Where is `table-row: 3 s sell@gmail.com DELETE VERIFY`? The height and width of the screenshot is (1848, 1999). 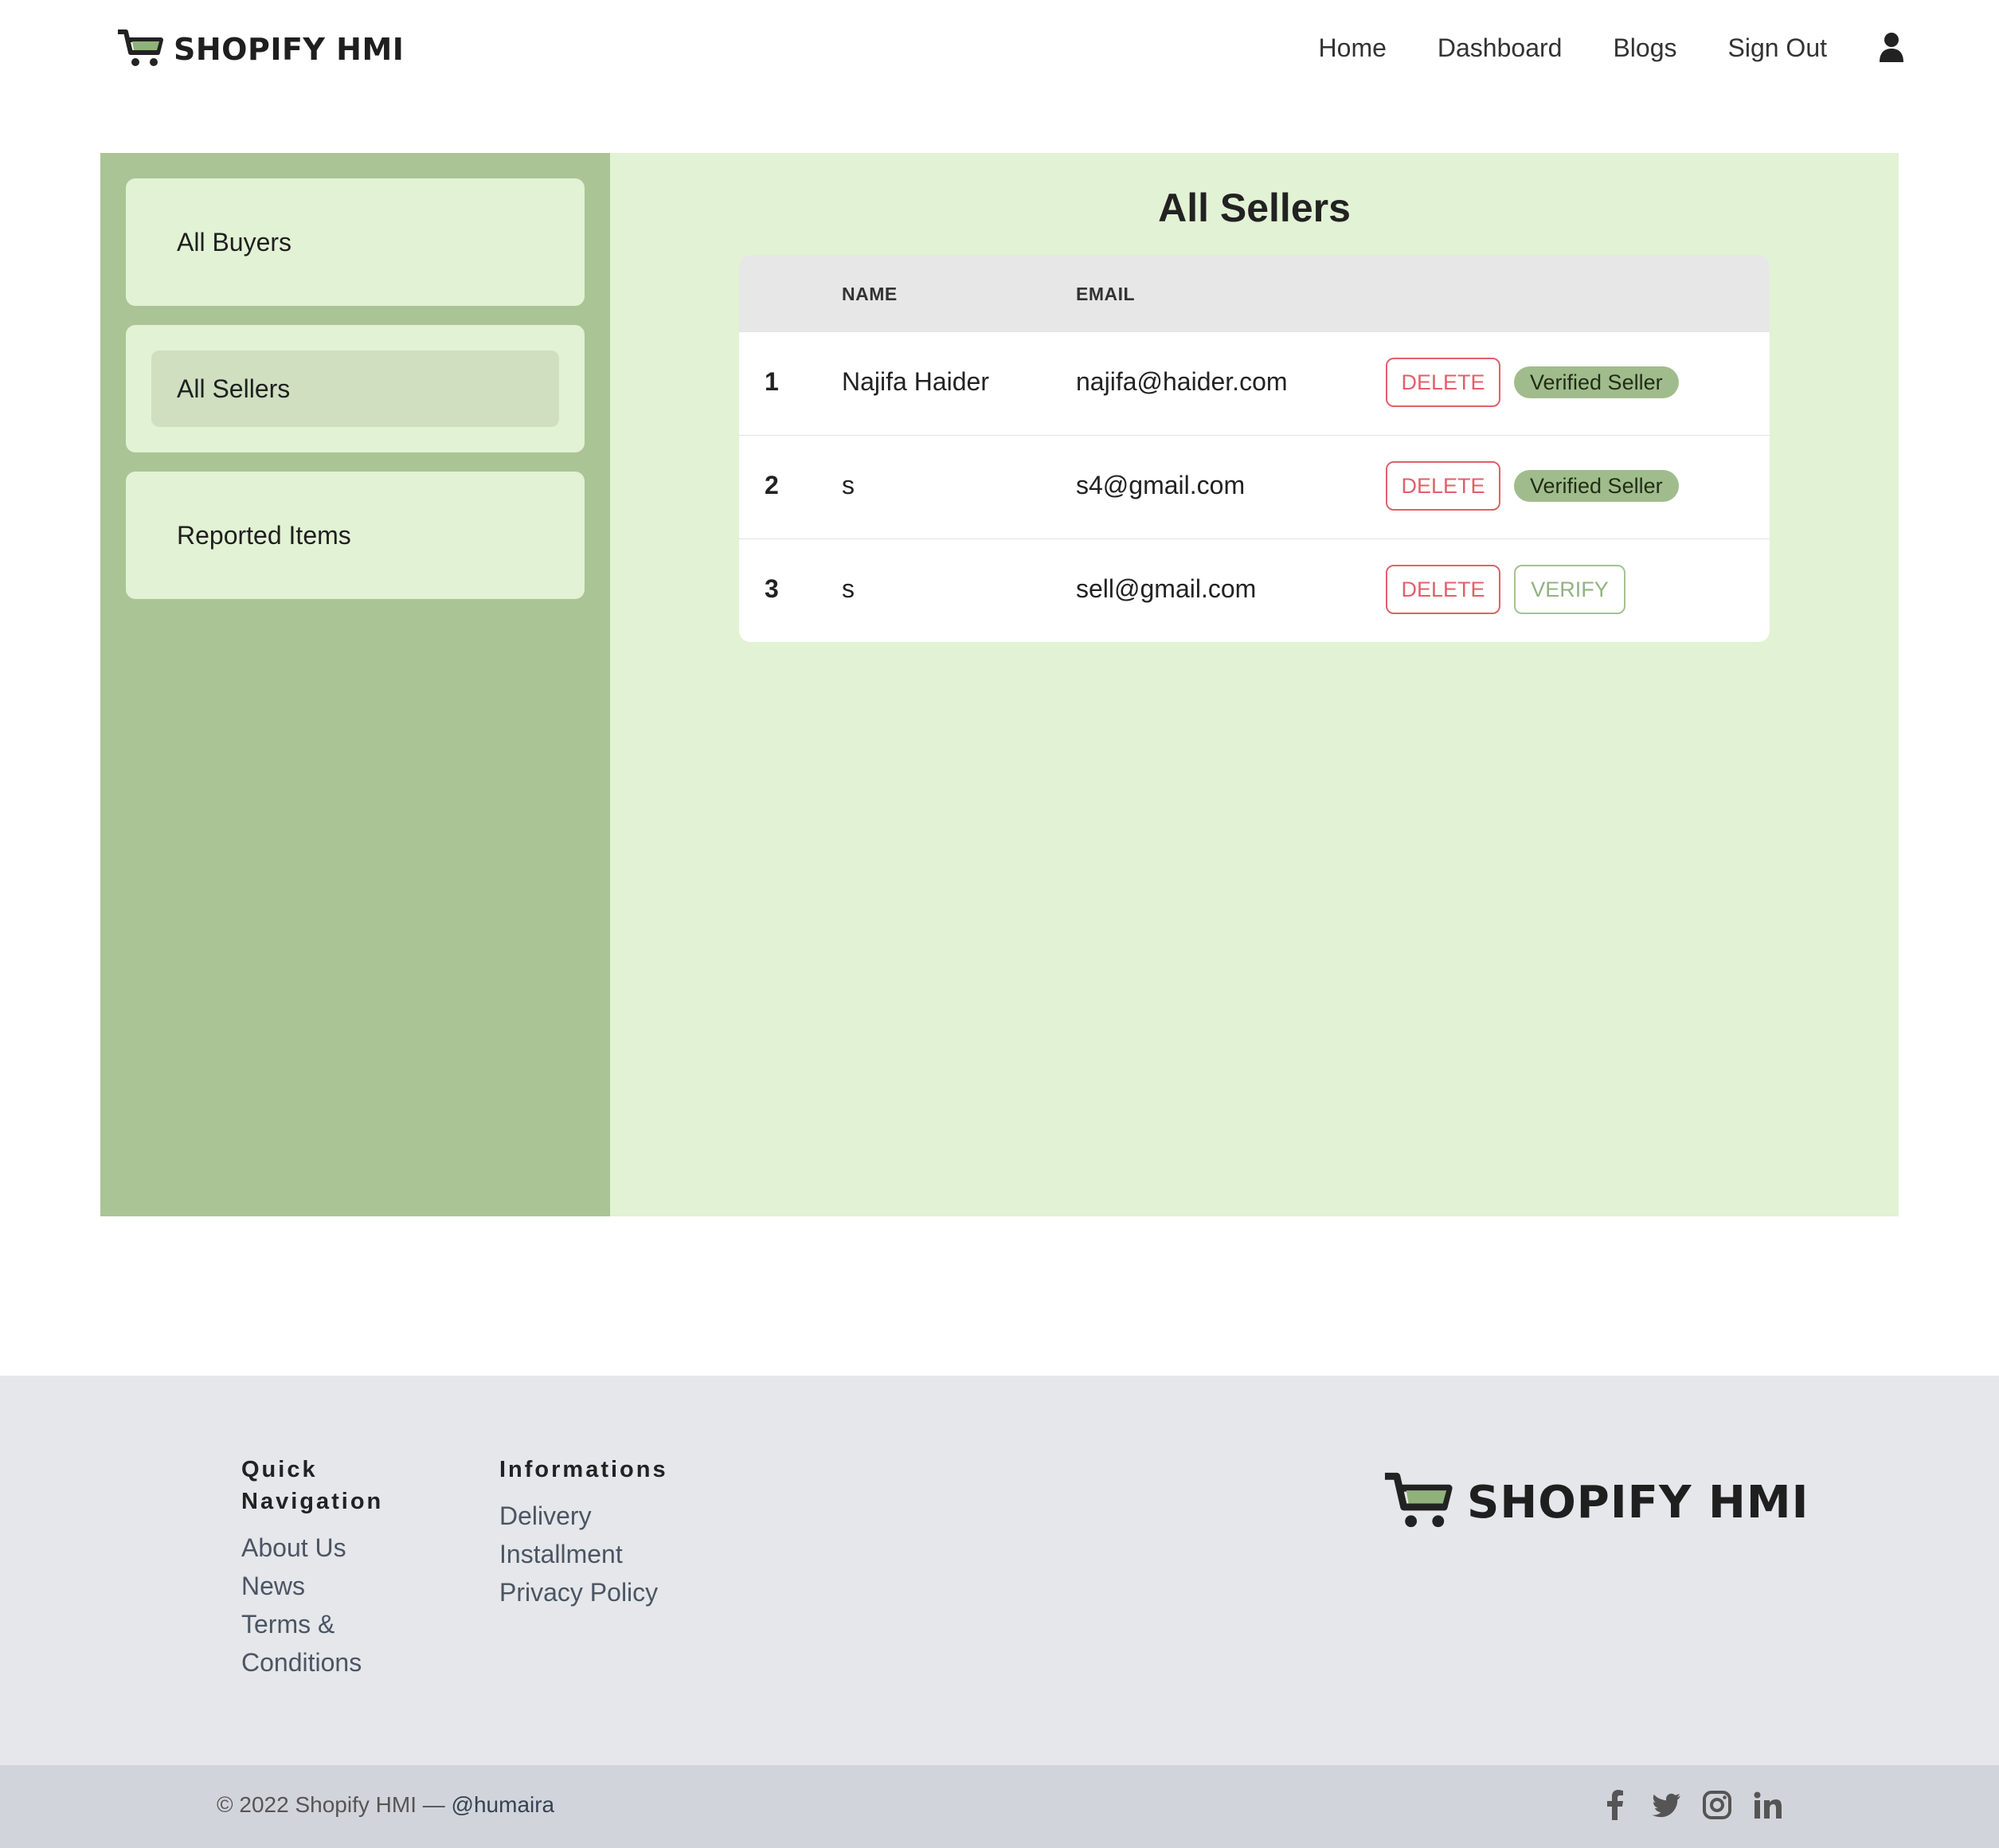
table-row: 3 s sell@gmail.com DELETE VERIFY is located at coordinates (1254, 590).